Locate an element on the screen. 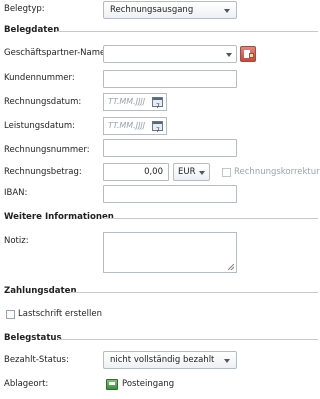  currency-select: EUR is located at coordinates (191, 172).